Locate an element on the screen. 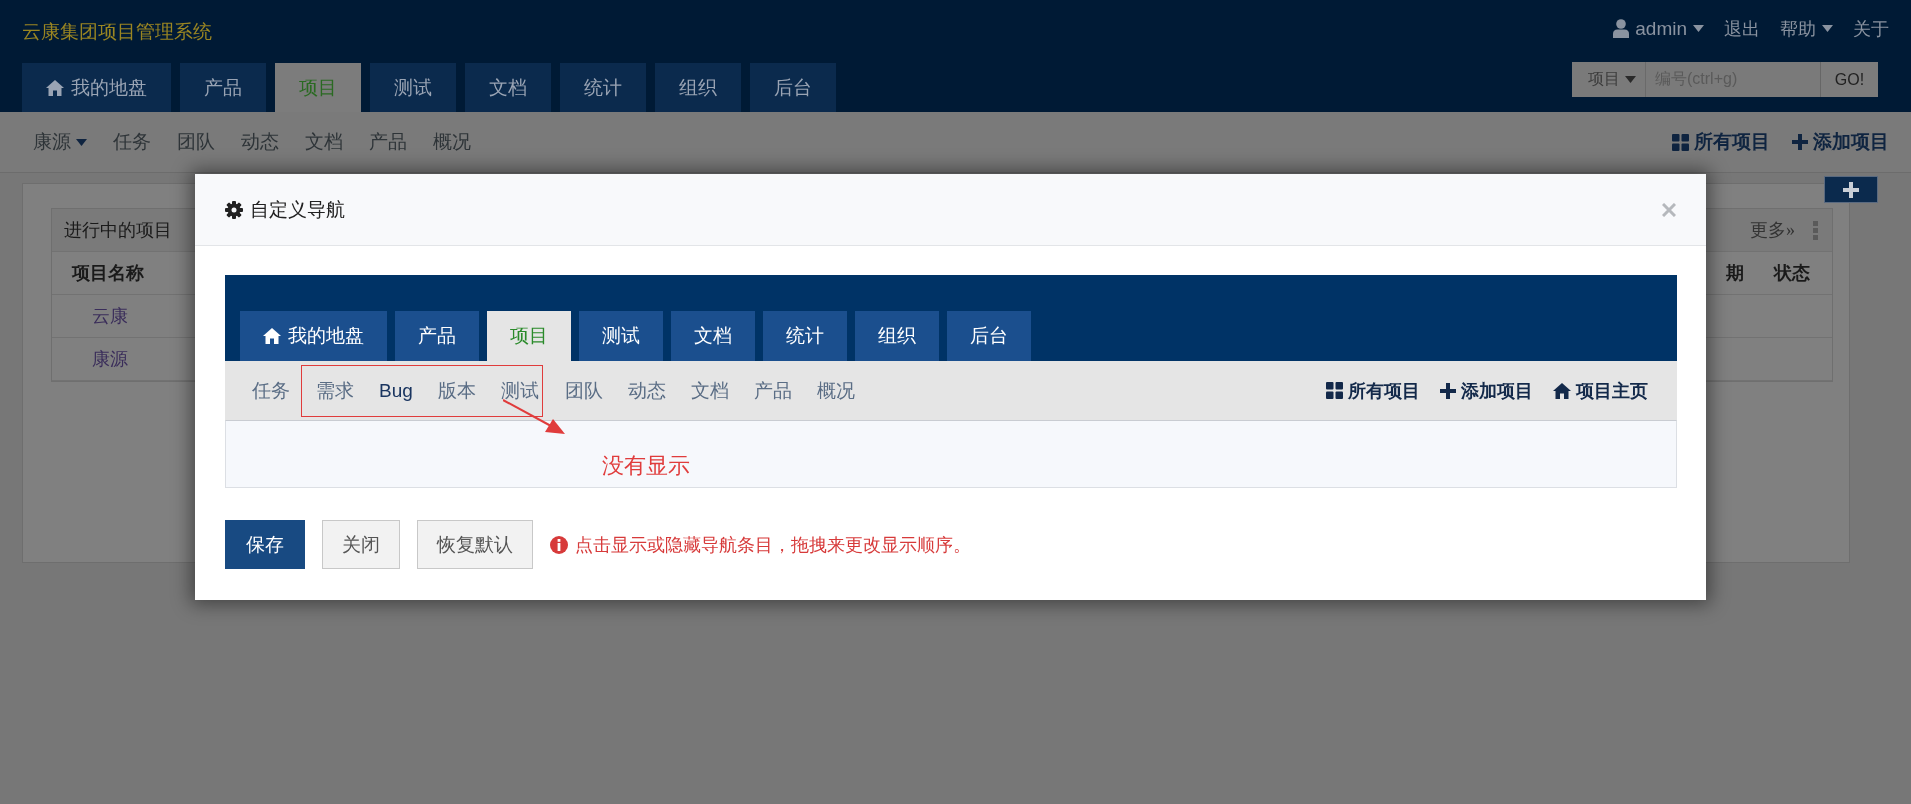 The image size is (1911, 804). add-widget-button is located at coordinates (1851, 189).